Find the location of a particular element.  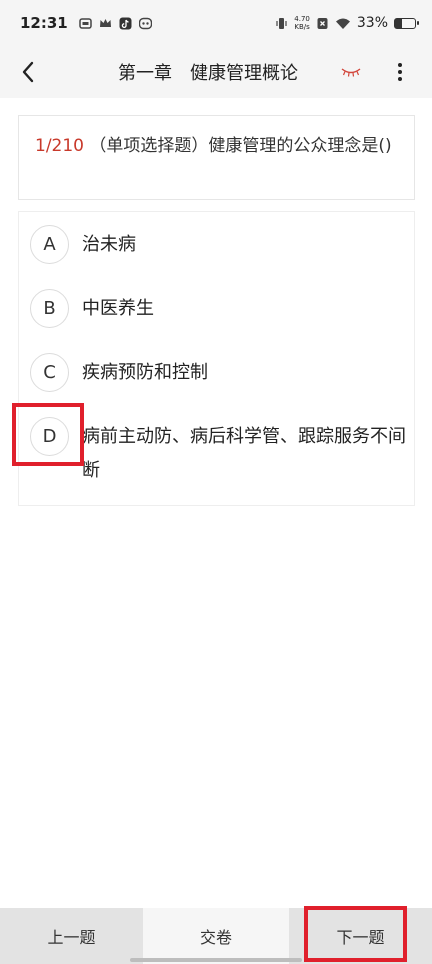

option-text: 治未病 is located at coordinates (109, 244).